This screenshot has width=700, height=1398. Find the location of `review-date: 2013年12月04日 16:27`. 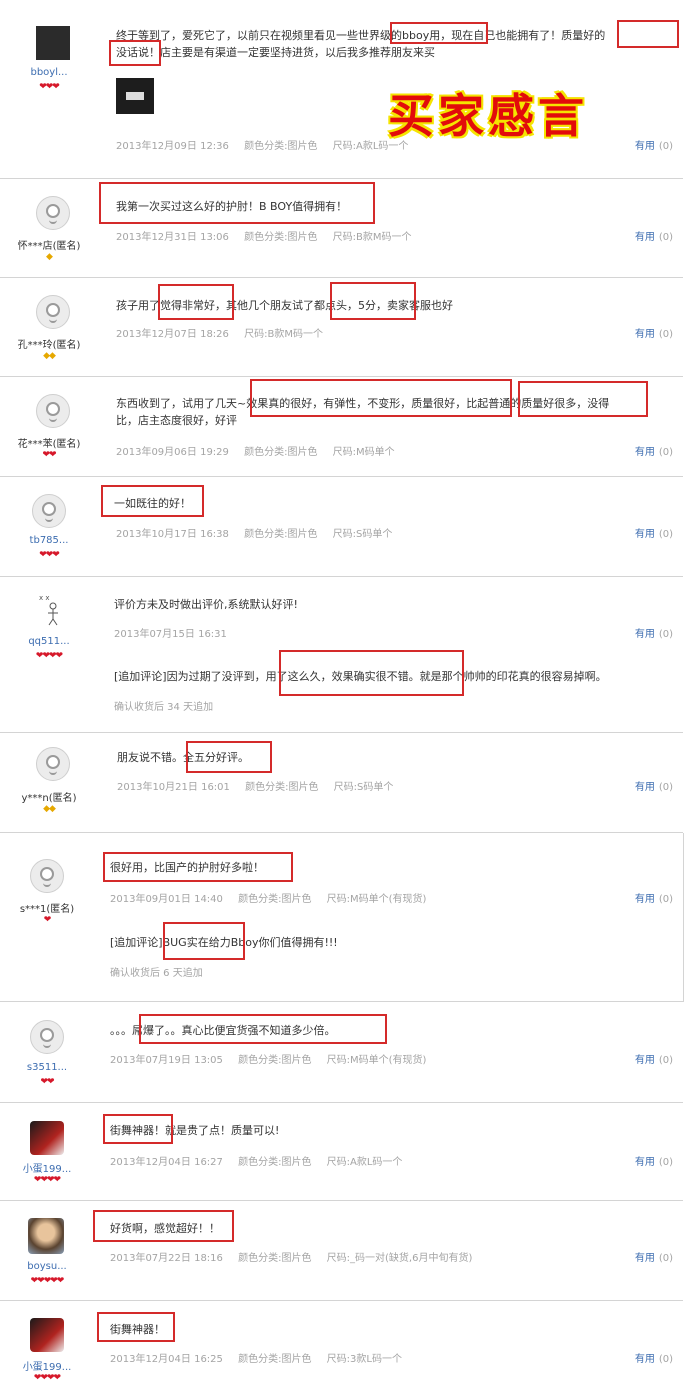

review-date: 2013年12月04日 16:27 is located at coordinates (166, 1162).